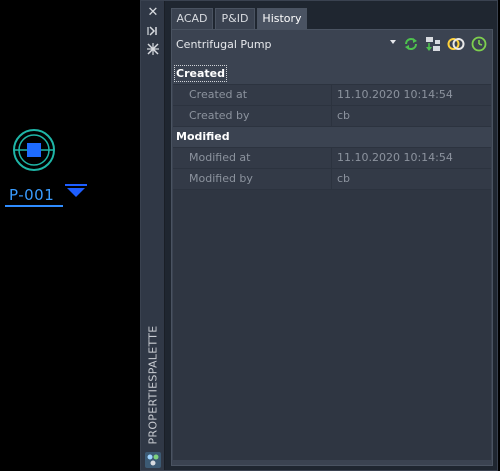  I want to click on group-label: Modified, so click(203, 136).